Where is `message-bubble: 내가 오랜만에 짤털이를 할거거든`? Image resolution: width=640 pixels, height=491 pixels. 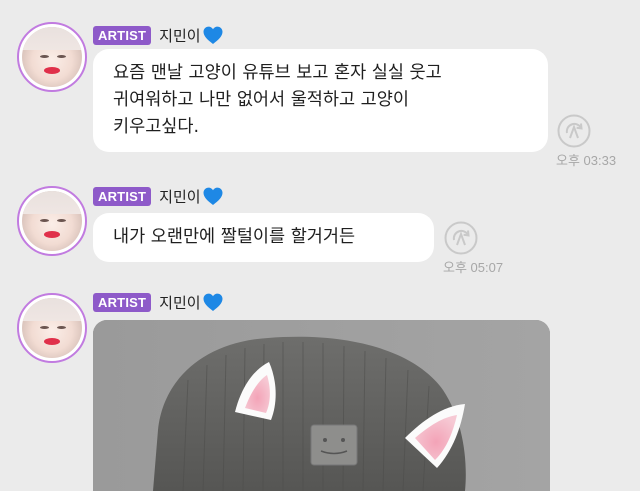
message-bubble: 내가 오랜만에 짤털이를 할거거든 is located at coordinates (263, 237).